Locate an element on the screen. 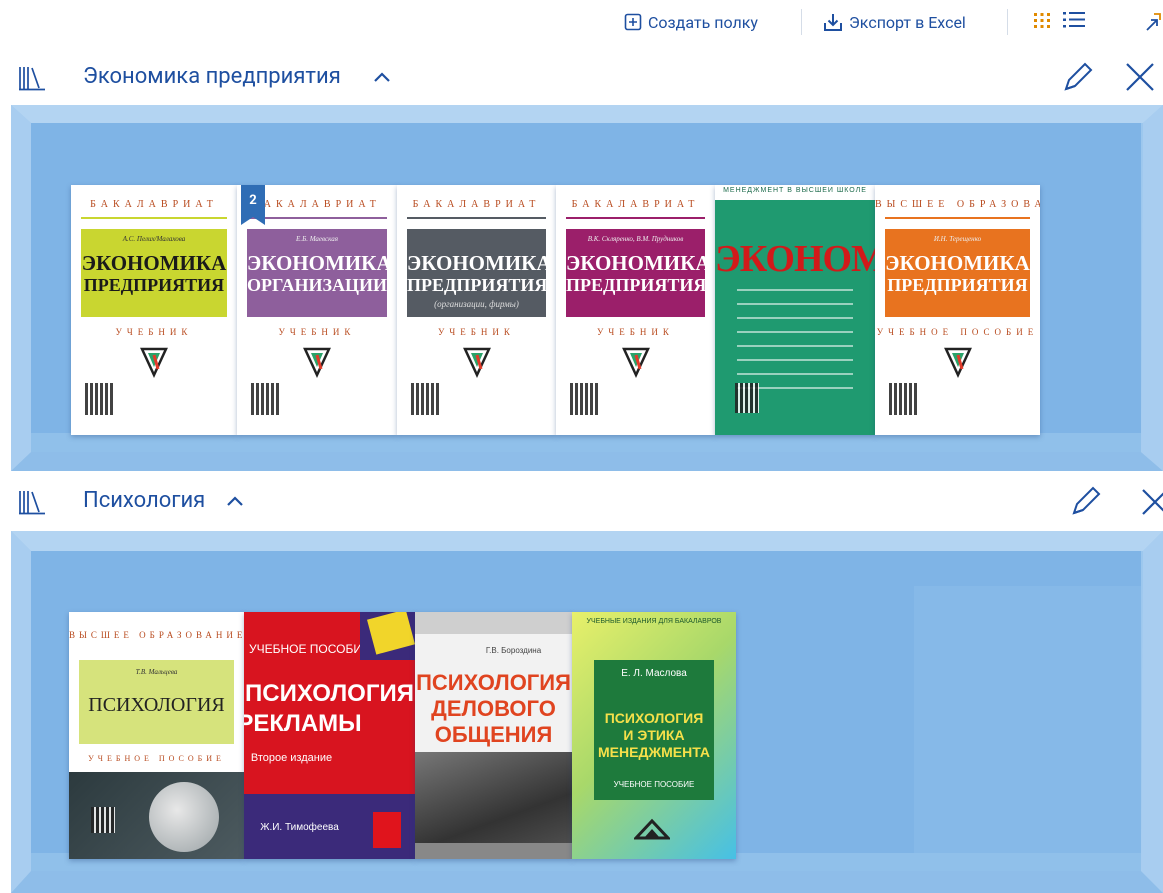  book-author: А.С. Пелих/Малахова is located at coordinates (154, 239).